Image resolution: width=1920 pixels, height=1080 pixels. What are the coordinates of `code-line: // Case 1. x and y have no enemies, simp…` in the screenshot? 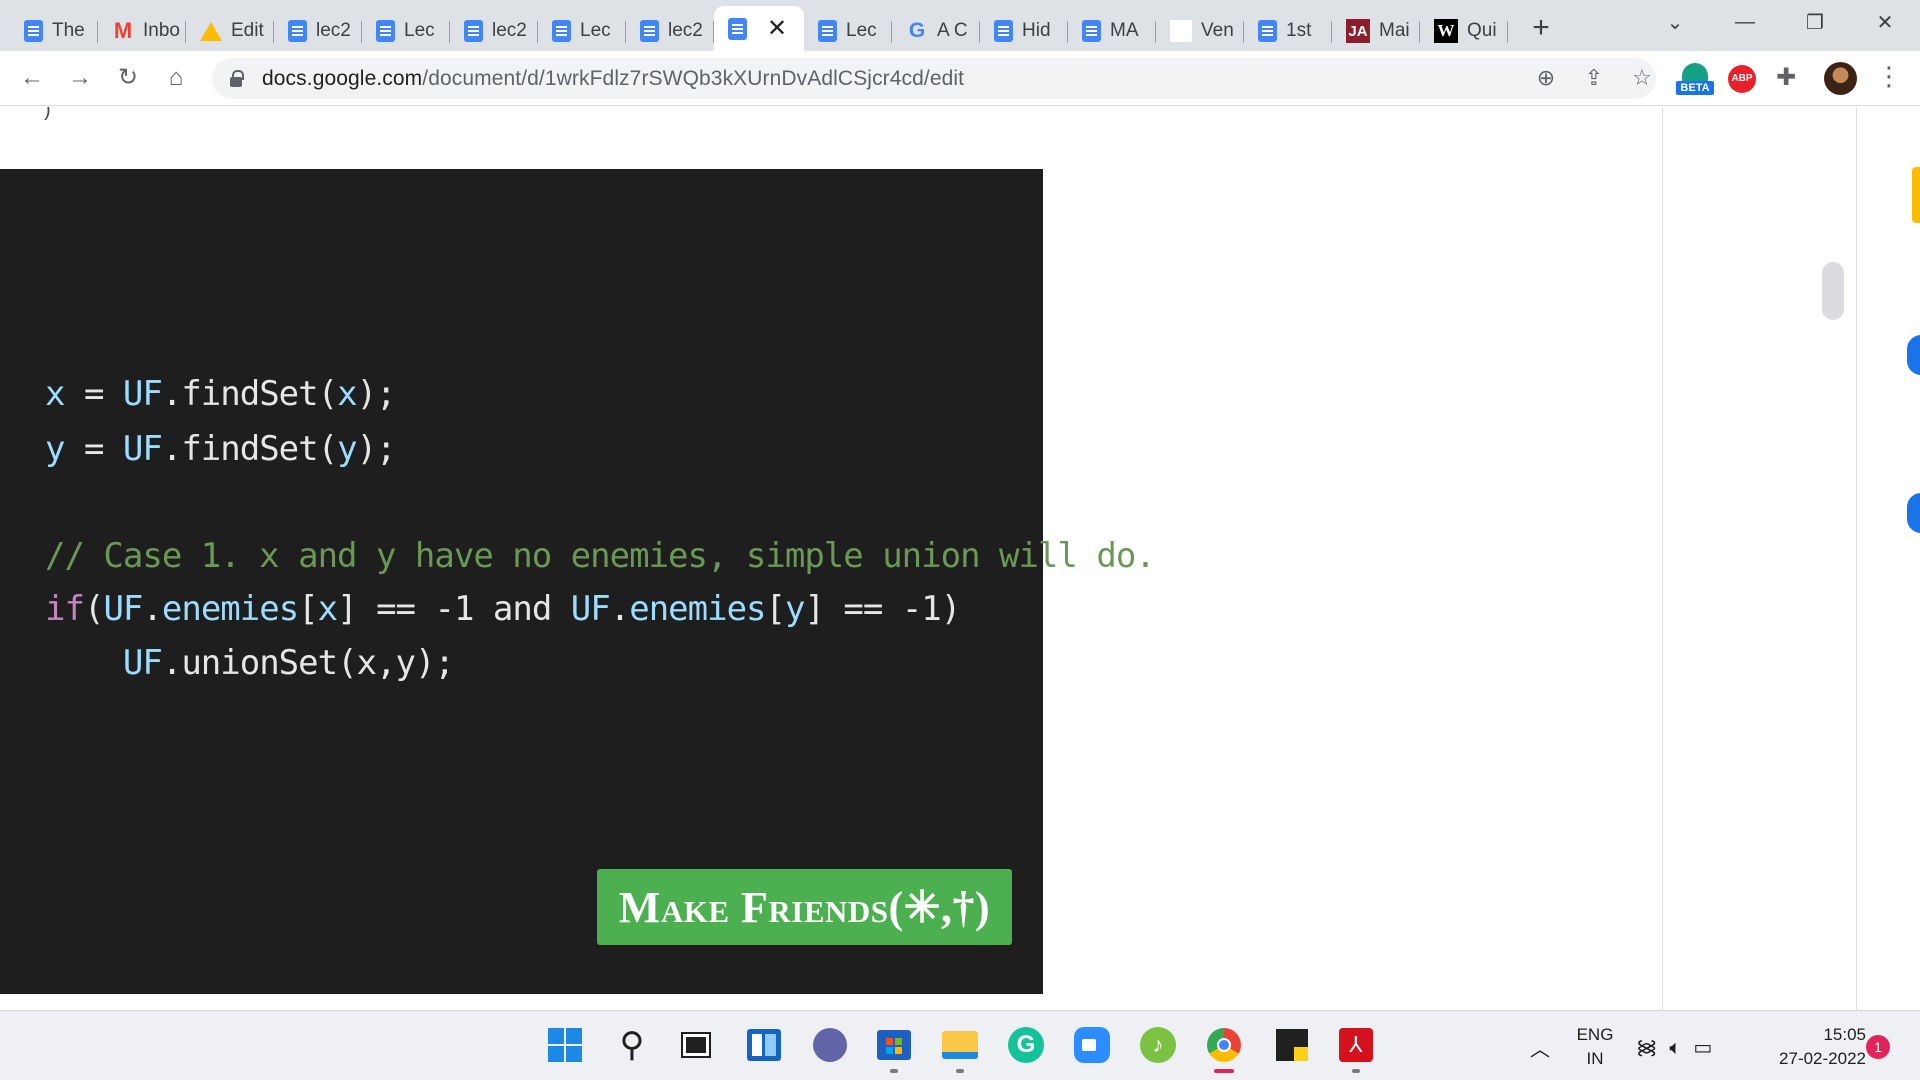 It's located at (600, 556).